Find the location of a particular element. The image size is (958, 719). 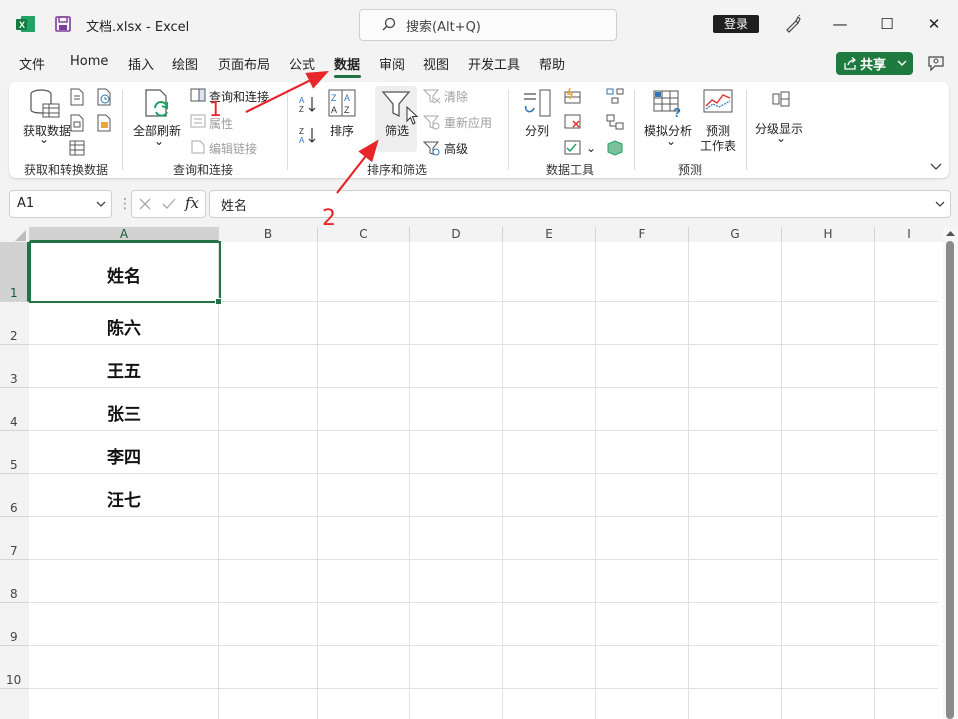

annotation-step-2: 2 is located at coordinates (329, 218).